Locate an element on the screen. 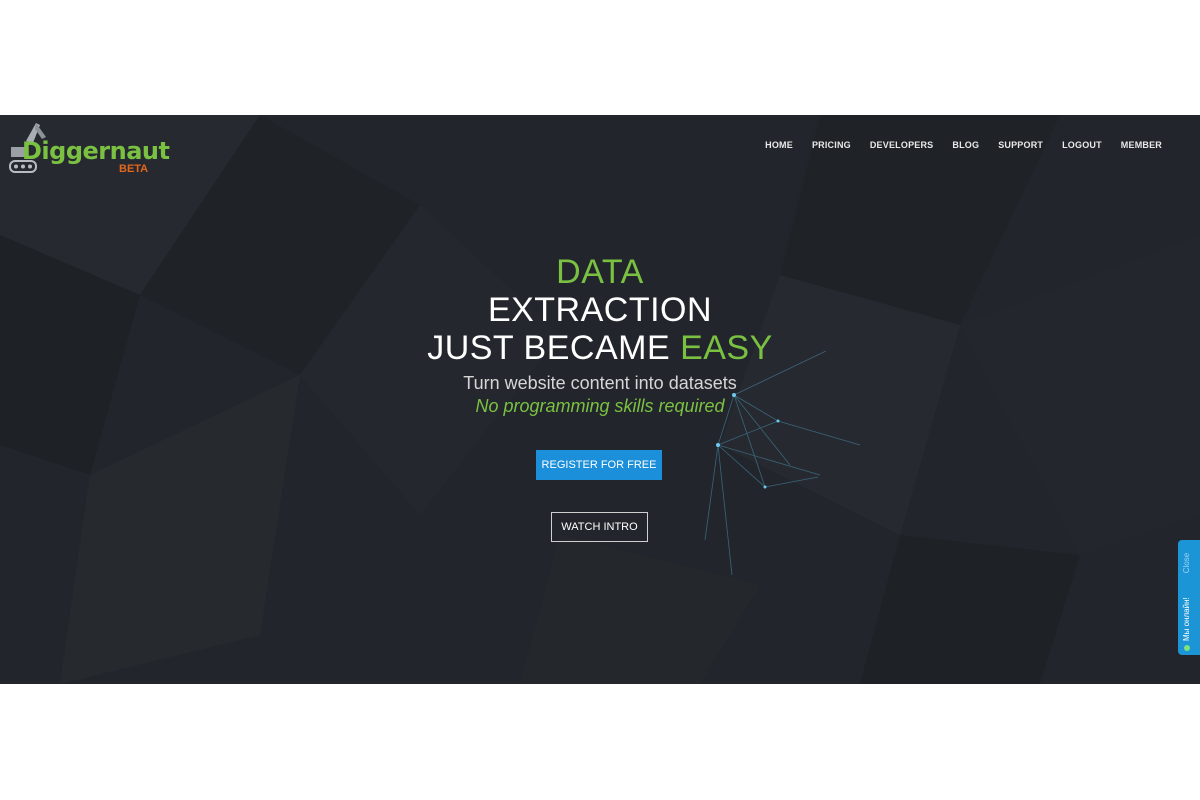  hero-subtitle: Turn website content into datasets is located at coordinates (600, 383).